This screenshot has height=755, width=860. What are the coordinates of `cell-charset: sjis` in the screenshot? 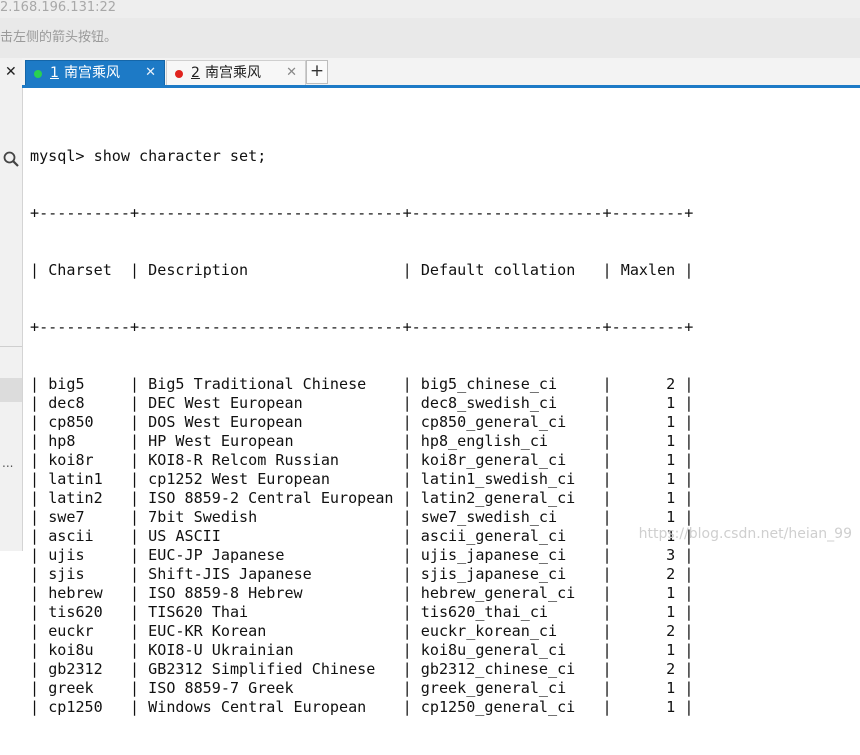 It's located at (66, 574).